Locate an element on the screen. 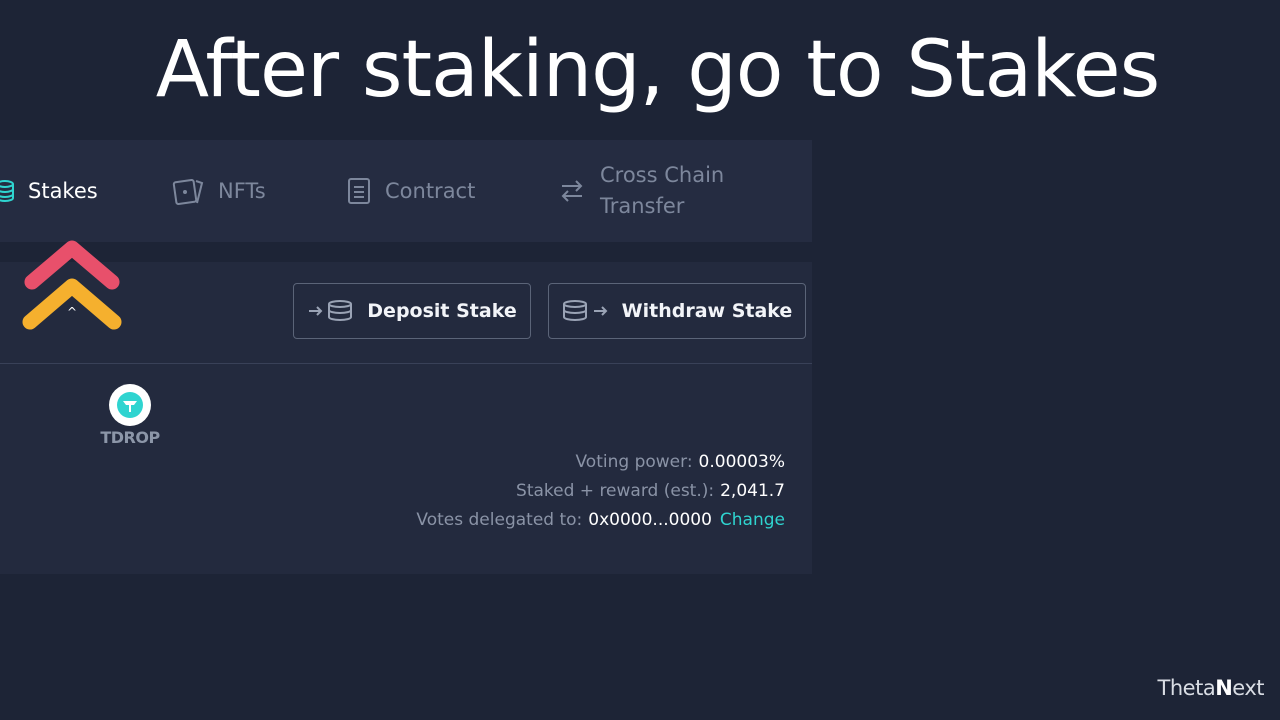 Image resolution: width=1280 pixels, height=720 pixels. withdraw-icon is located at coordinates (586, 311).